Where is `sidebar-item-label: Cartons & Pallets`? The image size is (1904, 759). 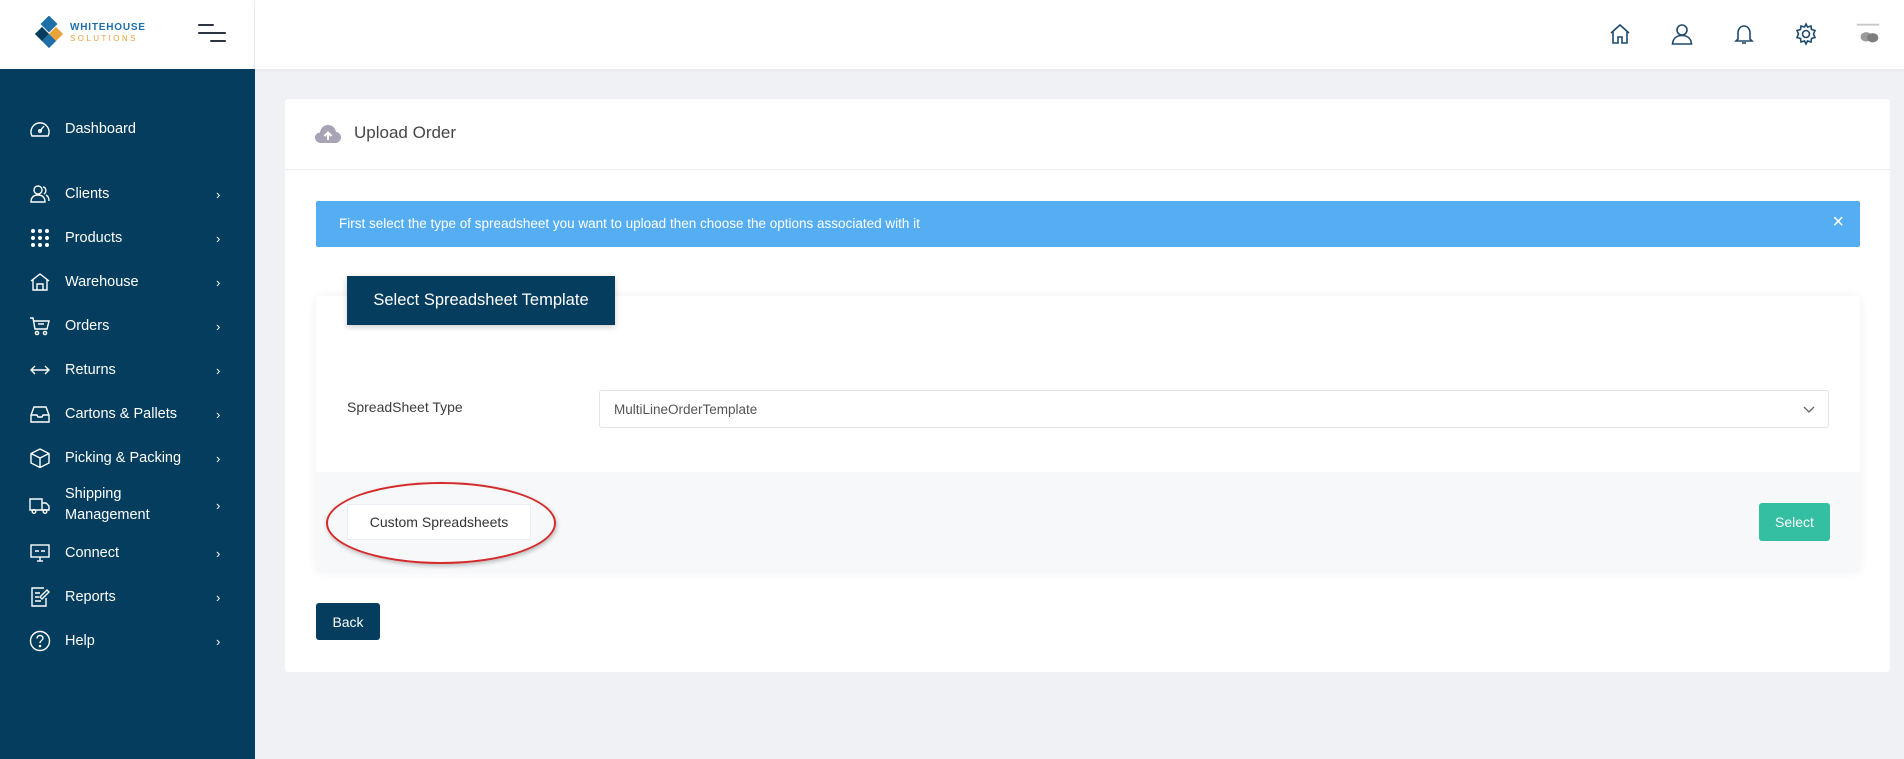
sidebar-item-label: Cartons & Pallets is located at coordinates (121, 413).